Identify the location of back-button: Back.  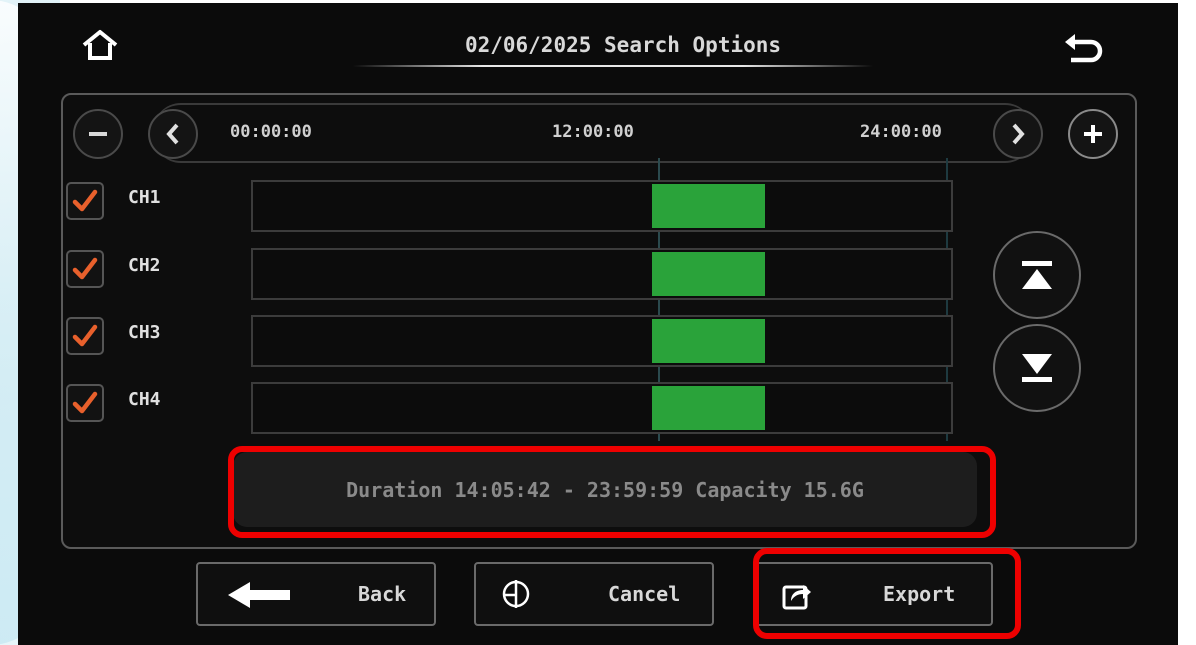
(316, 594).